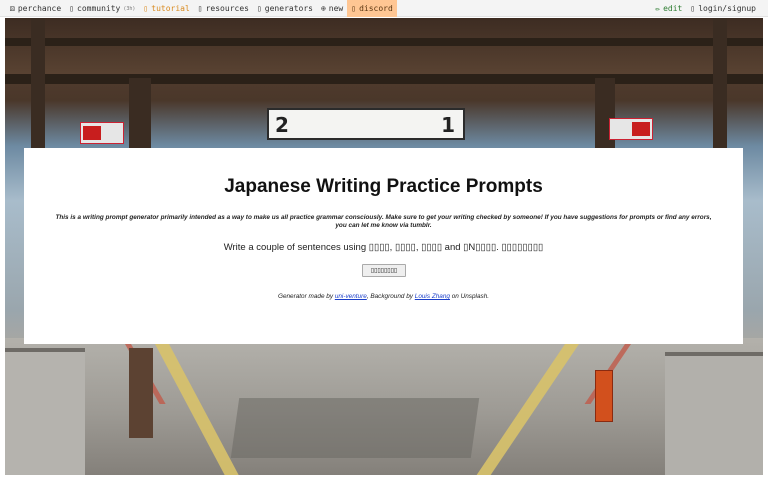  What do you see at coordinates (604, 396) in the screenshot?
I see `fire-extinguisher-box` at bounding box center [604, 396].